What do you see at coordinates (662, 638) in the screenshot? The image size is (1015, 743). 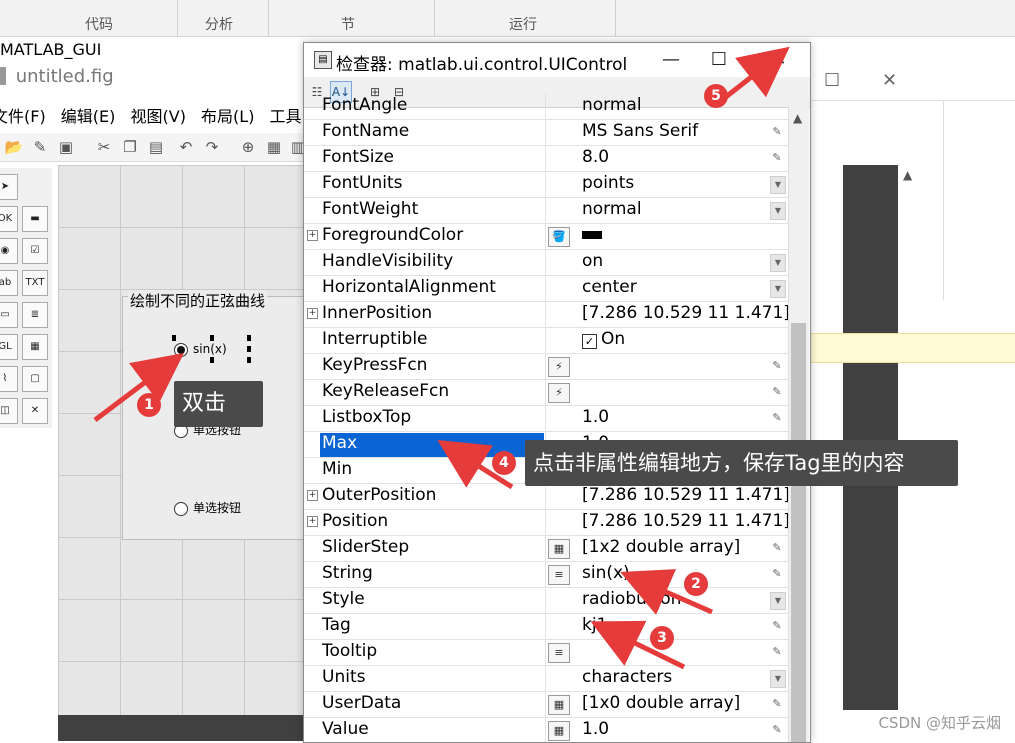 I see `step-badge-3: 3` at bounding box center [662, 638].